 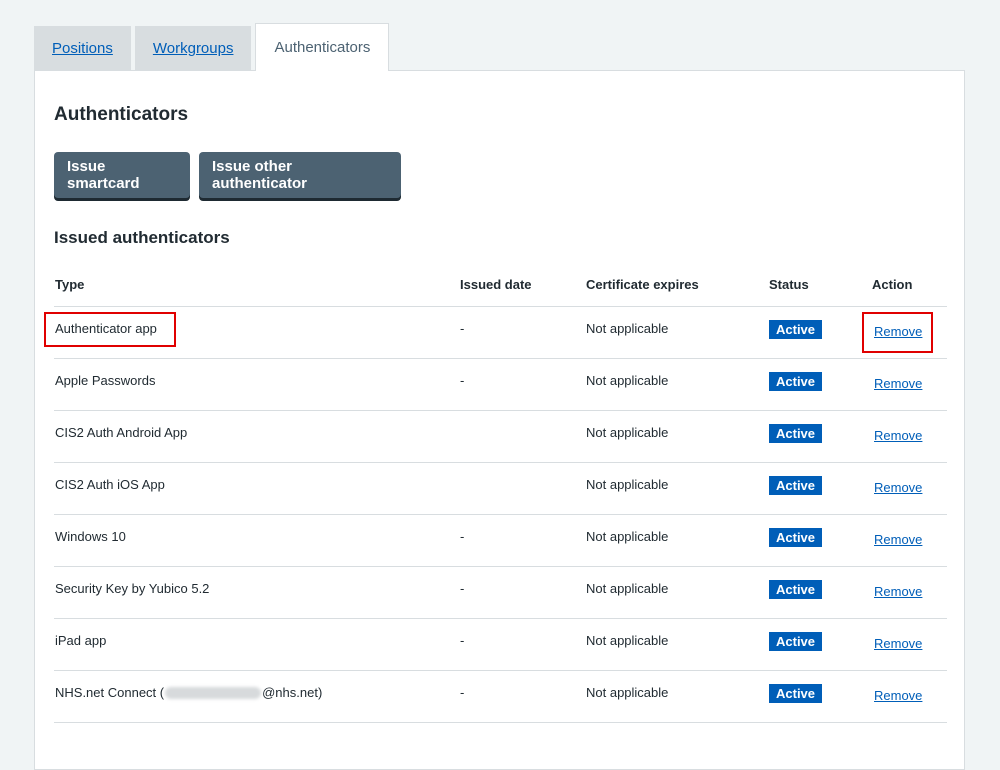 I want to click on table-row: iPad app - Not applicable Active Remove, so click(x=500, y=644).